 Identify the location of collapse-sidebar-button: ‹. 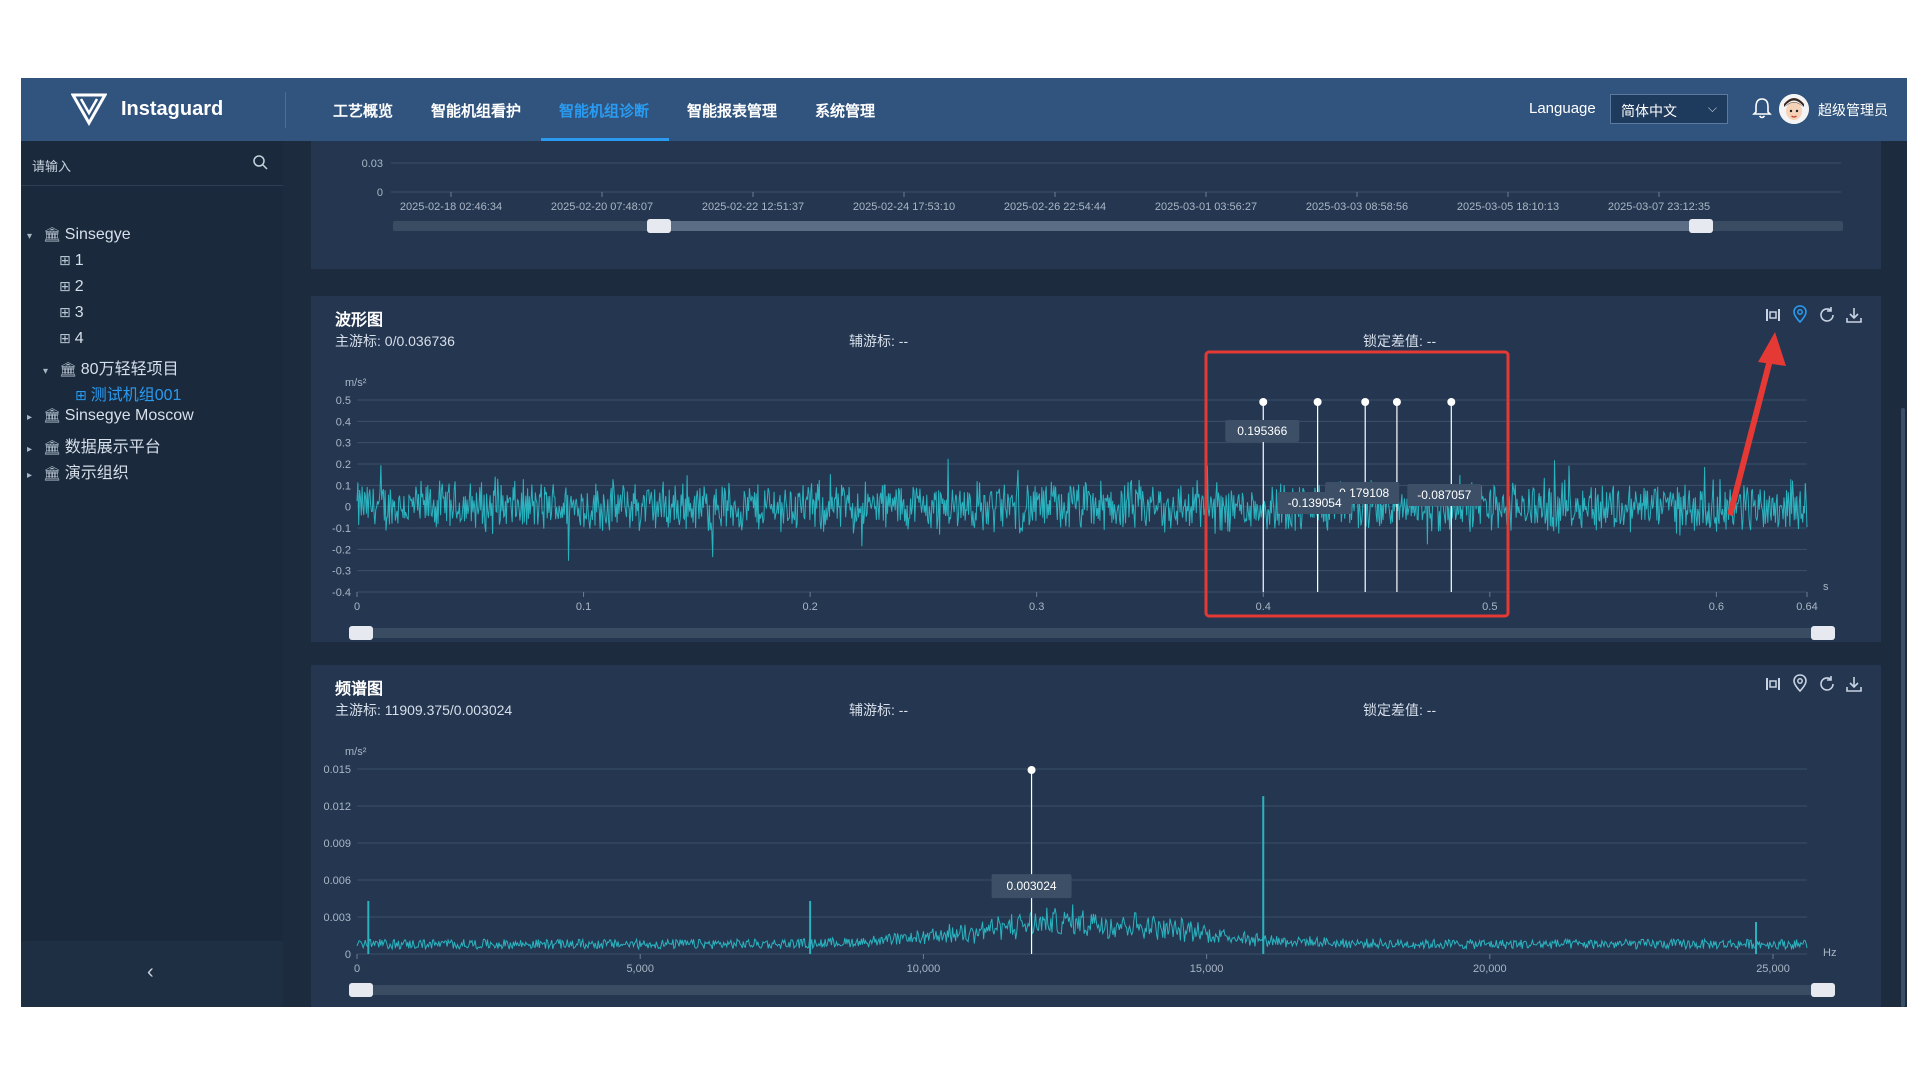
(152, 974).